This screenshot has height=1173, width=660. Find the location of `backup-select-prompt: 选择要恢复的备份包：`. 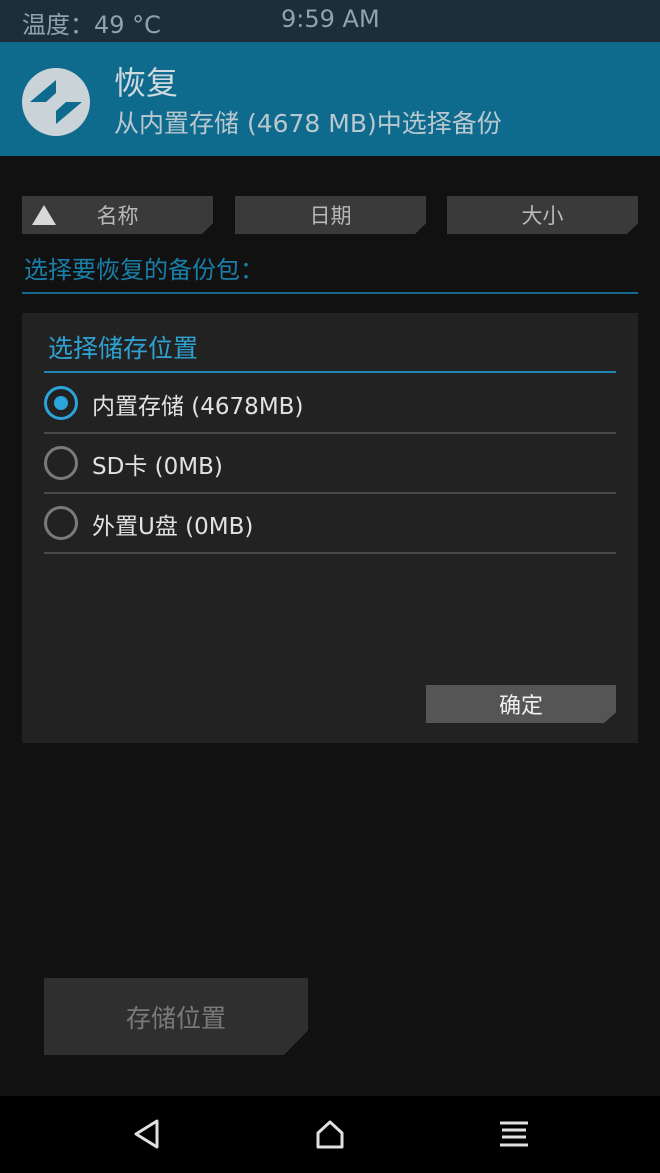

backup-select-prompt: 选择要恢复的备份包： is located at coordinates (144, 270).